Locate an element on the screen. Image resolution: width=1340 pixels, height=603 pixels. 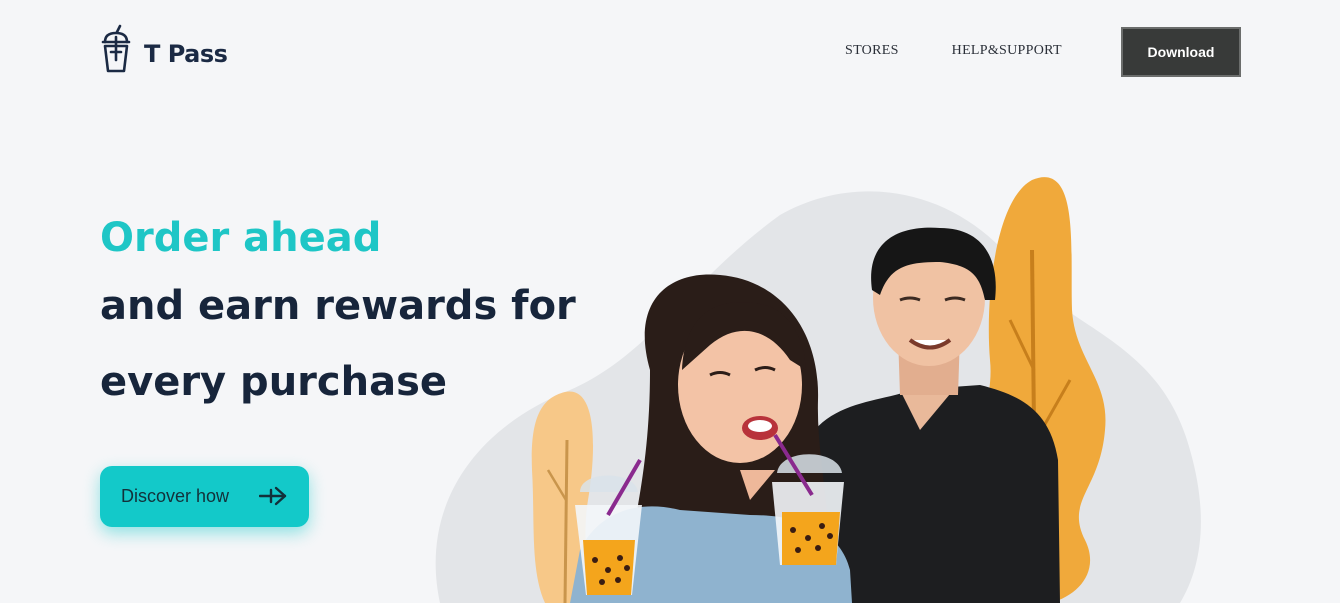
discover-how-label: Discover how is located at coordinates (175, 496).